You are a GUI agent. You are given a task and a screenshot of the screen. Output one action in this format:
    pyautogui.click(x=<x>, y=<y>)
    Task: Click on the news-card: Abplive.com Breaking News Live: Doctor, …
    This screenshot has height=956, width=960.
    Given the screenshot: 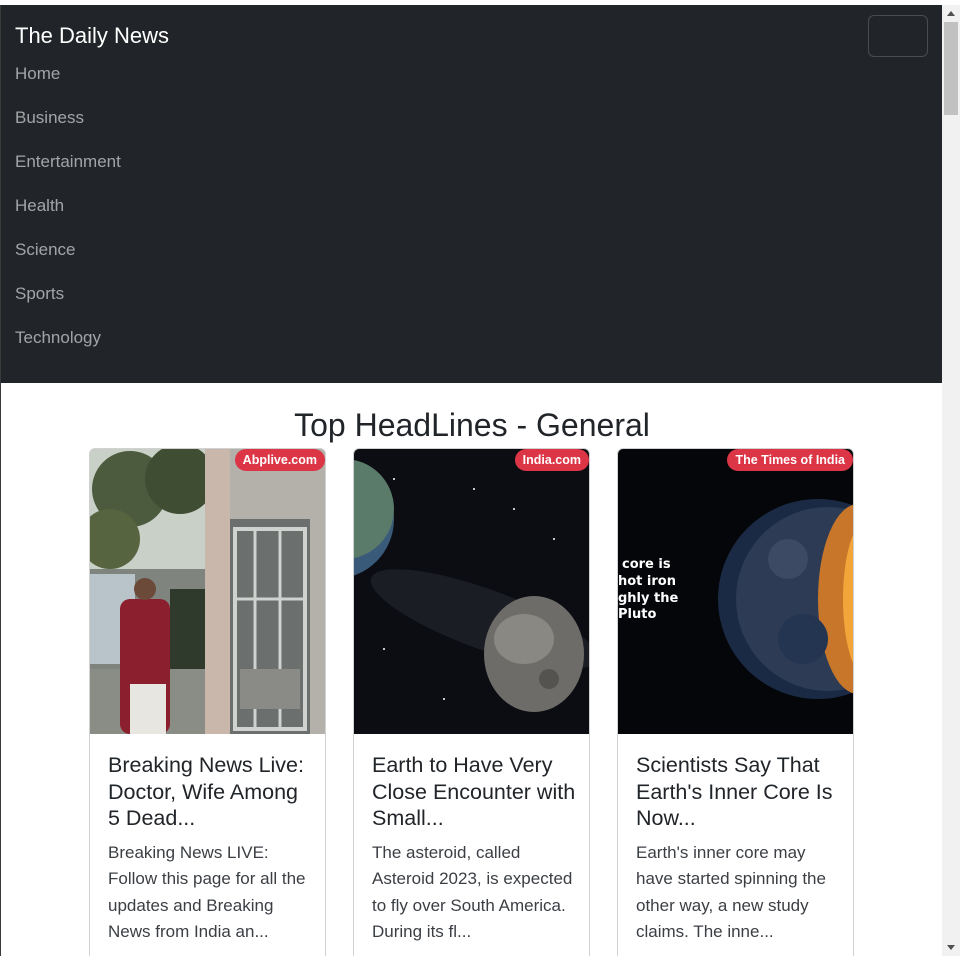 What is the action you would take?
    pyautogui.click(x=207, y=702)
    